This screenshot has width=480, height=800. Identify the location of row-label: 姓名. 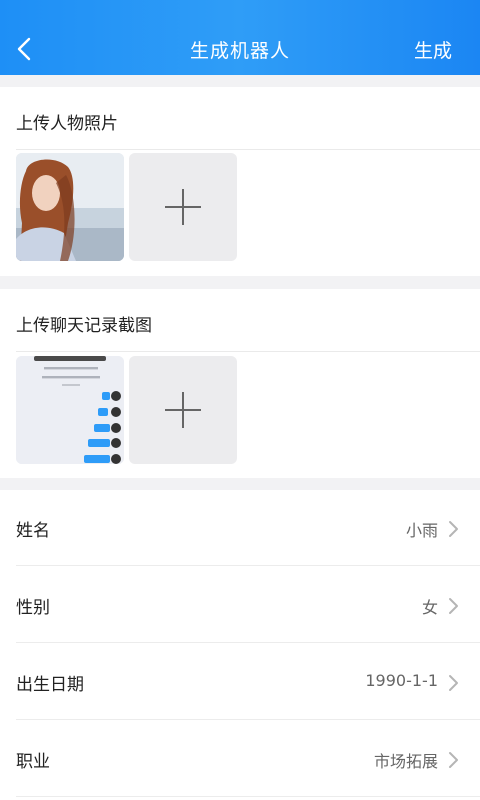
(33, 531).